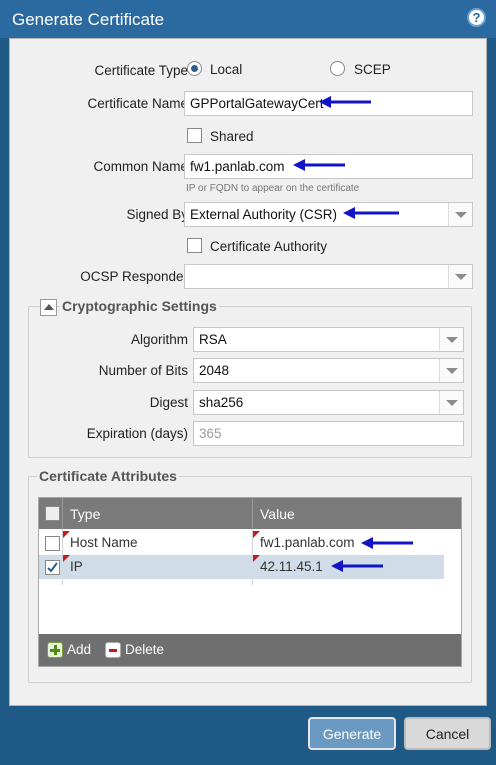 The height and width of the screenshot is (765, 496). What do you see at coordinates (213, 339) in the screenshot?
I see `algorithm-value: RSA` at bounding box center [213, 339].